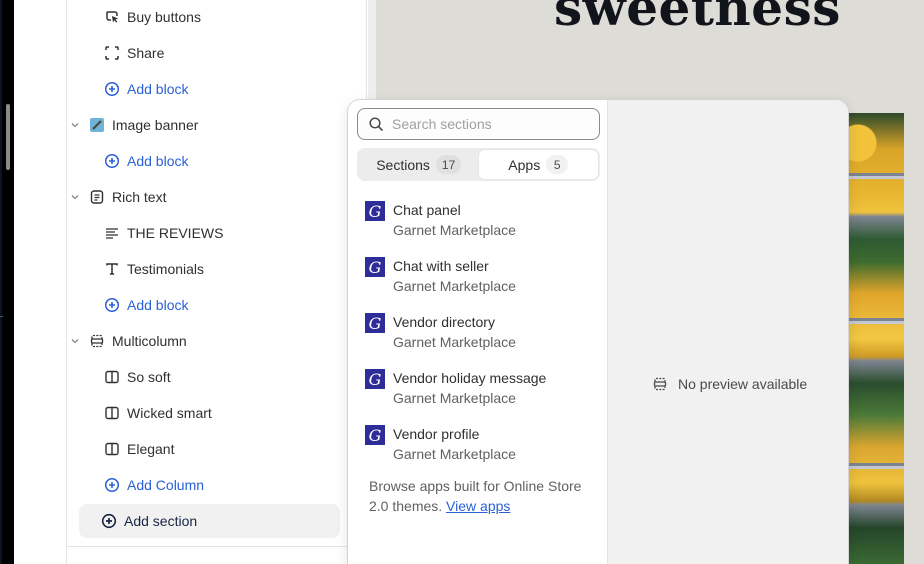 The height and width of the screenshot is (564, 924). What do you see at coordinates (112, 17) in the screenshot?
I see `cursor-click-icon` at bounding box center [112, 17].